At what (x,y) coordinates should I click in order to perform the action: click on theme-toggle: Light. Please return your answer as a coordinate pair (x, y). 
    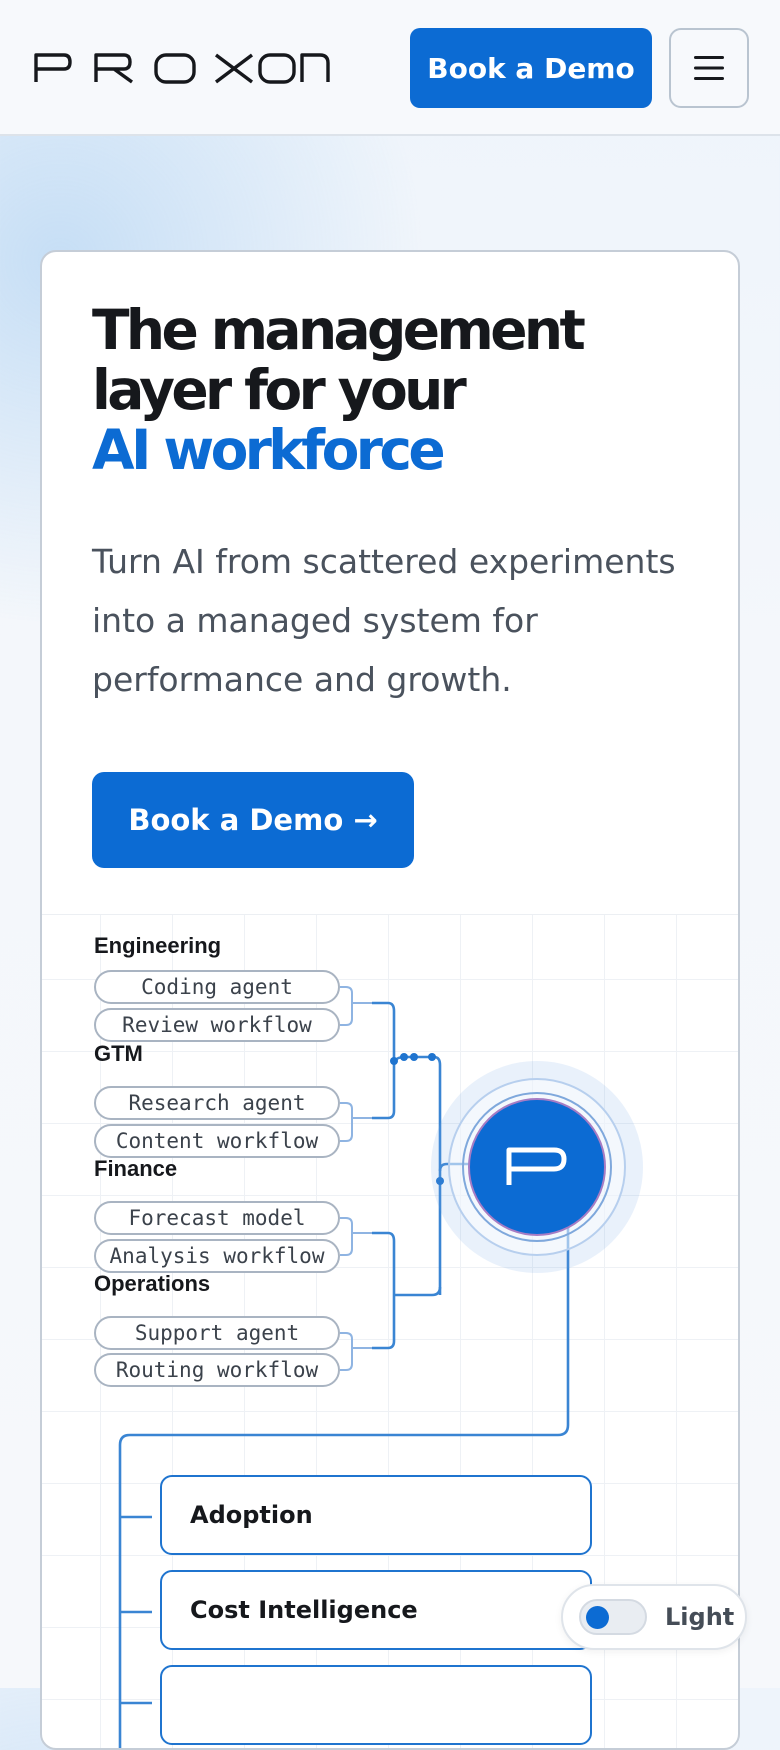
    Looking at the image, I should click on (654, 1617).